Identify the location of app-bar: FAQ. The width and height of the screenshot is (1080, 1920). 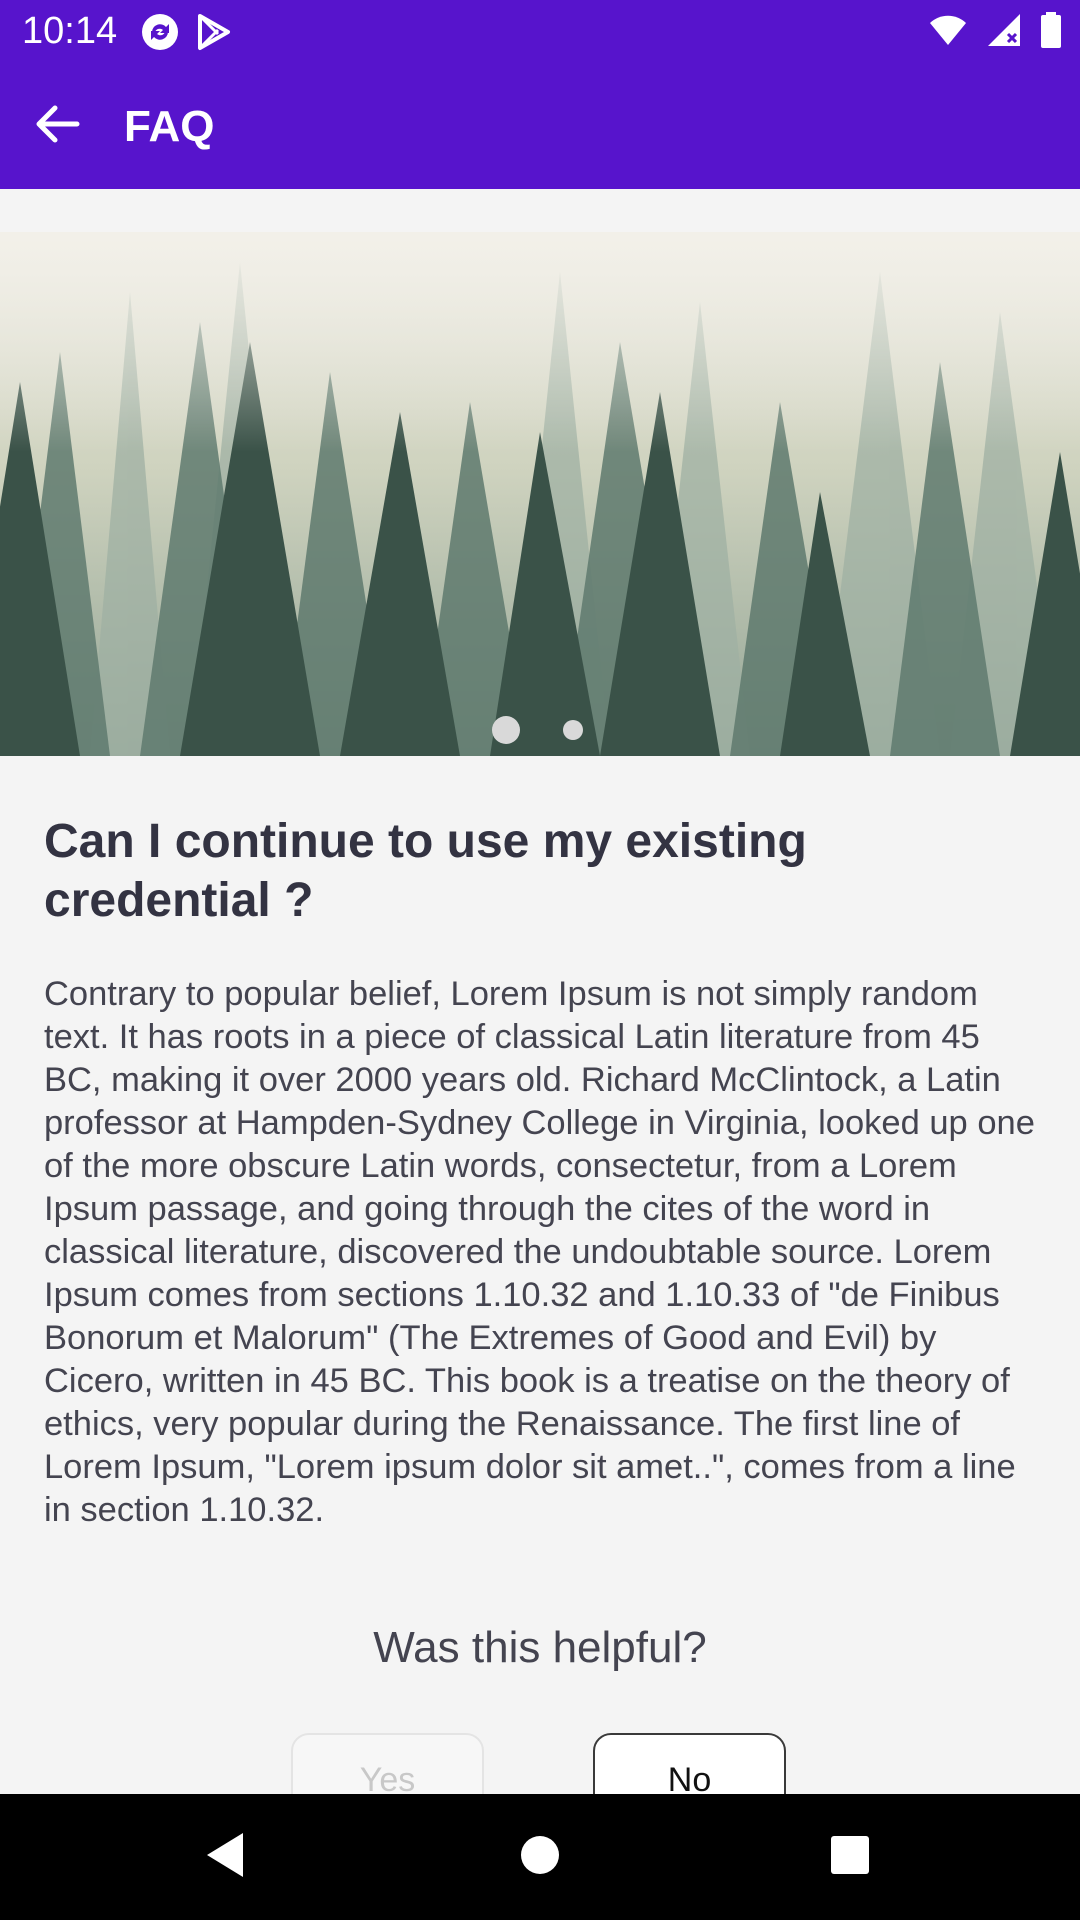
(540, 126).